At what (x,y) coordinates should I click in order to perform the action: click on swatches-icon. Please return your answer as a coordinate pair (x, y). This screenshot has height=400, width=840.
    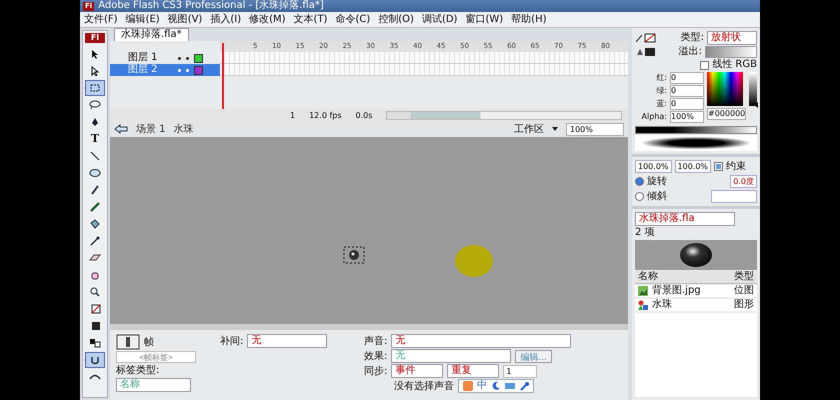
    Looking at the image, I should click on (95, 343).